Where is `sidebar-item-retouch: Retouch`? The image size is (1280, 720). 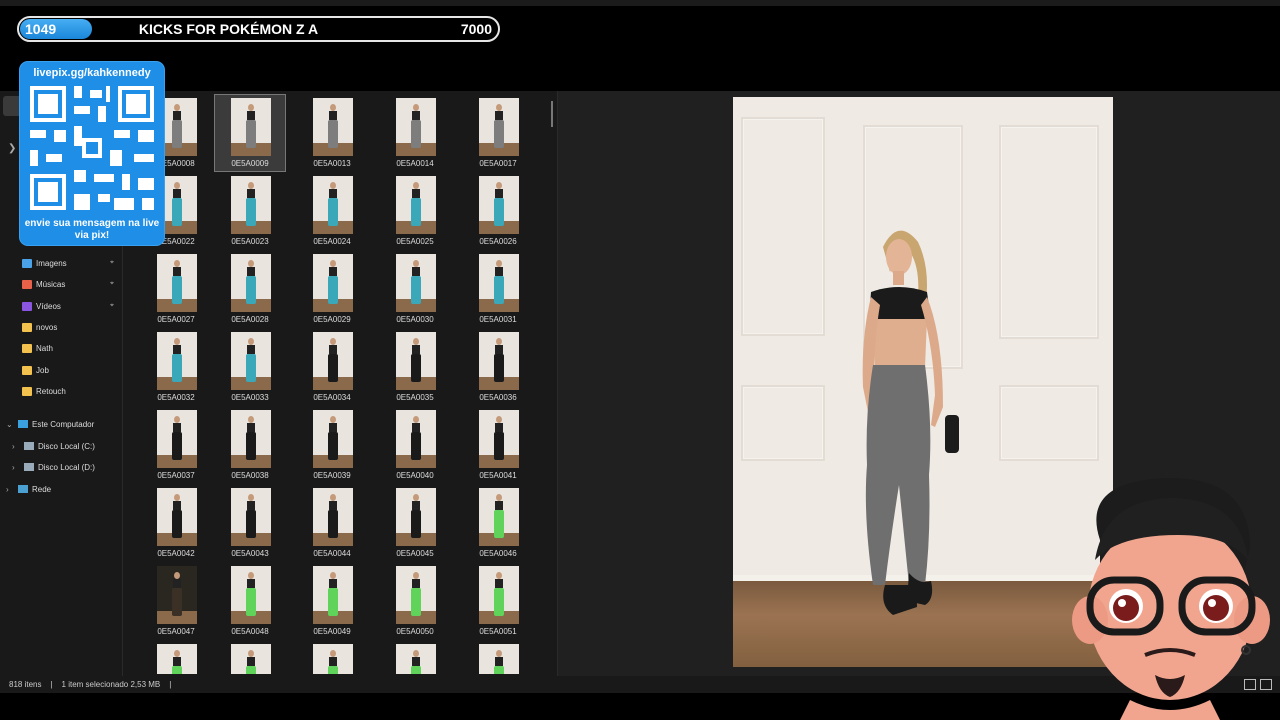
sidebar-item-retouch: Retouch is located at coordinates (44, 391).